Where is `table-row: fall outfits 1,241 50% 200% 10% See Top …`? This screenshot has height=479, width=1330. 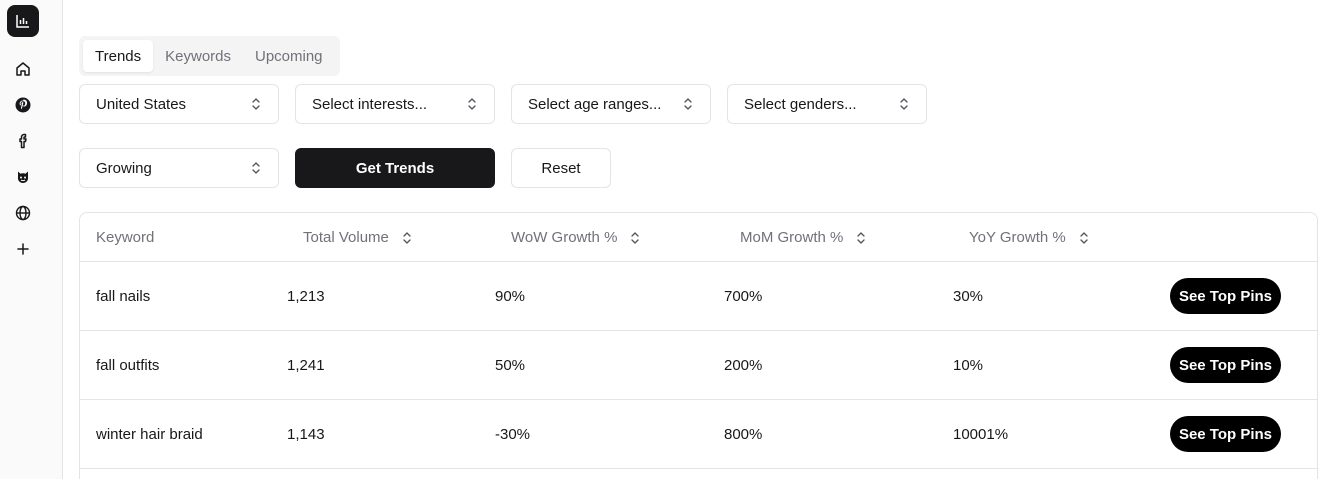 table-row: fall outfits 1,241 50% 200% 10% See Top … is located at coordinates (698, 365).